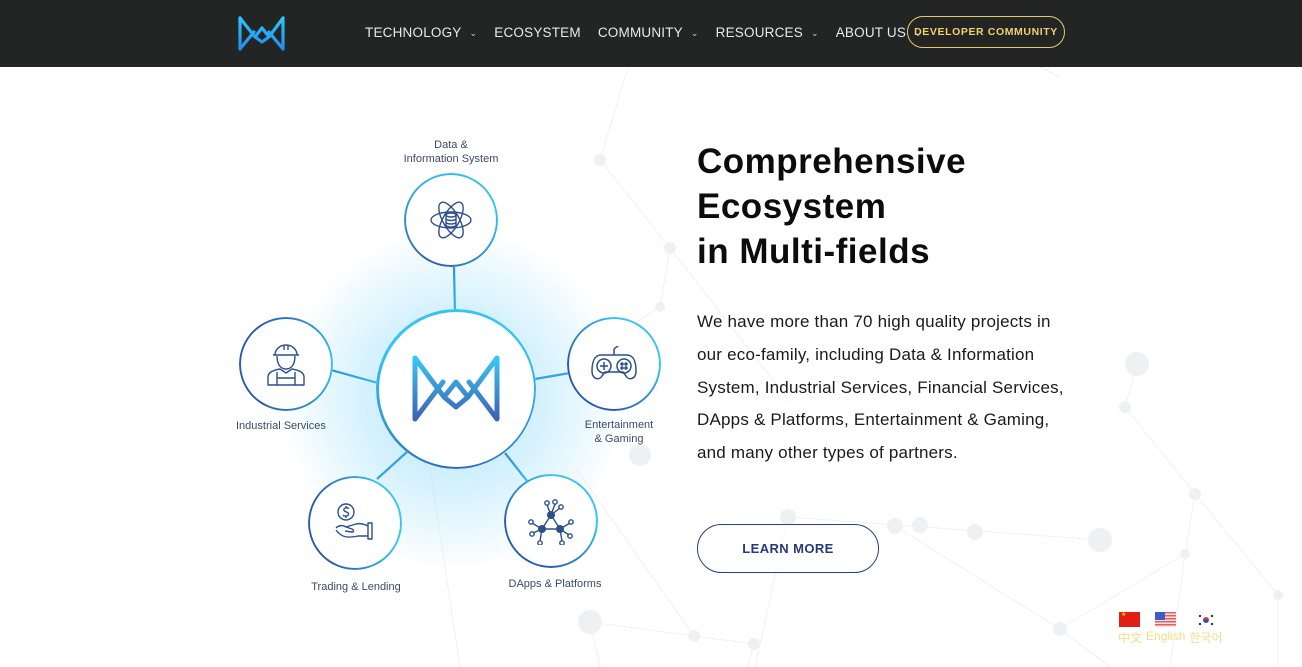 This screenshot has width=1302, height=667. Describe the element at coordinates (1206, 620) in the screenshot. I see `korea-flag-icon` at that location.